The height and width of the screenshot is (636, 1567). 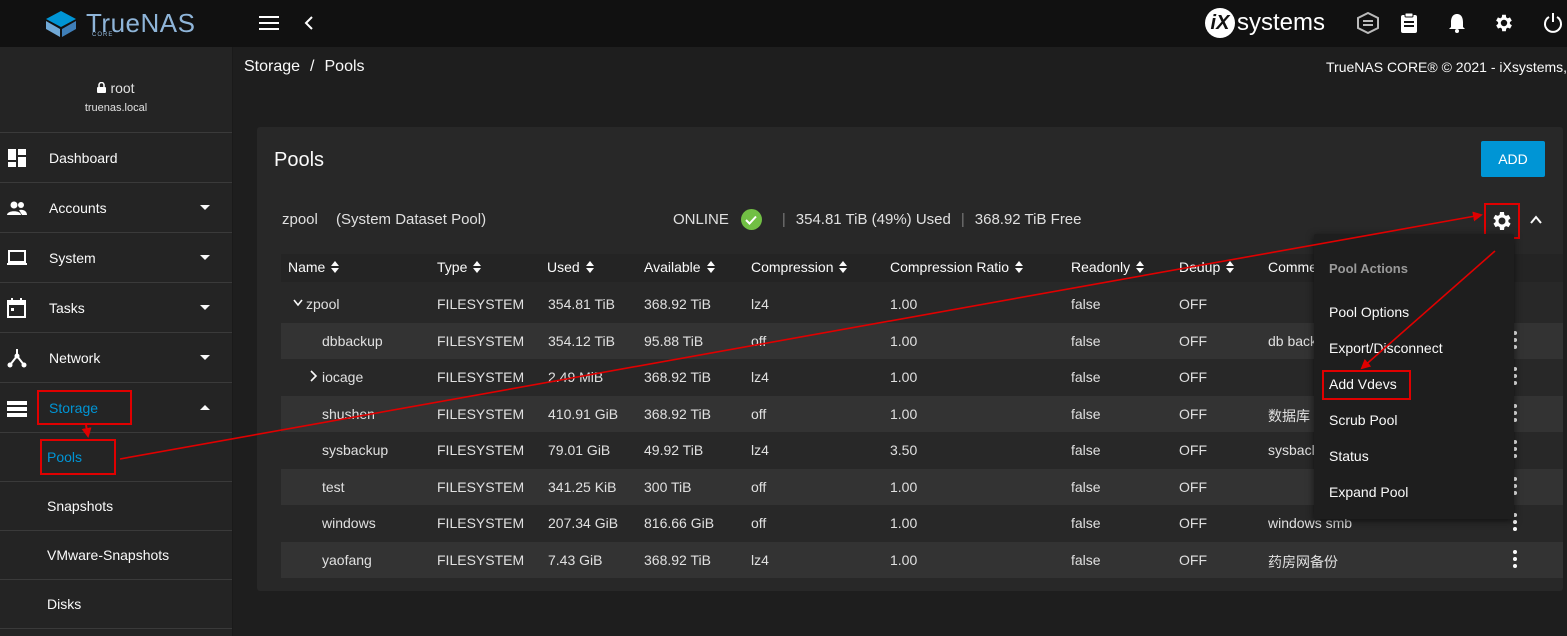 What do you see at coordinates (570, 267) in the screenshot?
I see `column-header-used: Used` at bounding box center [570, 267].